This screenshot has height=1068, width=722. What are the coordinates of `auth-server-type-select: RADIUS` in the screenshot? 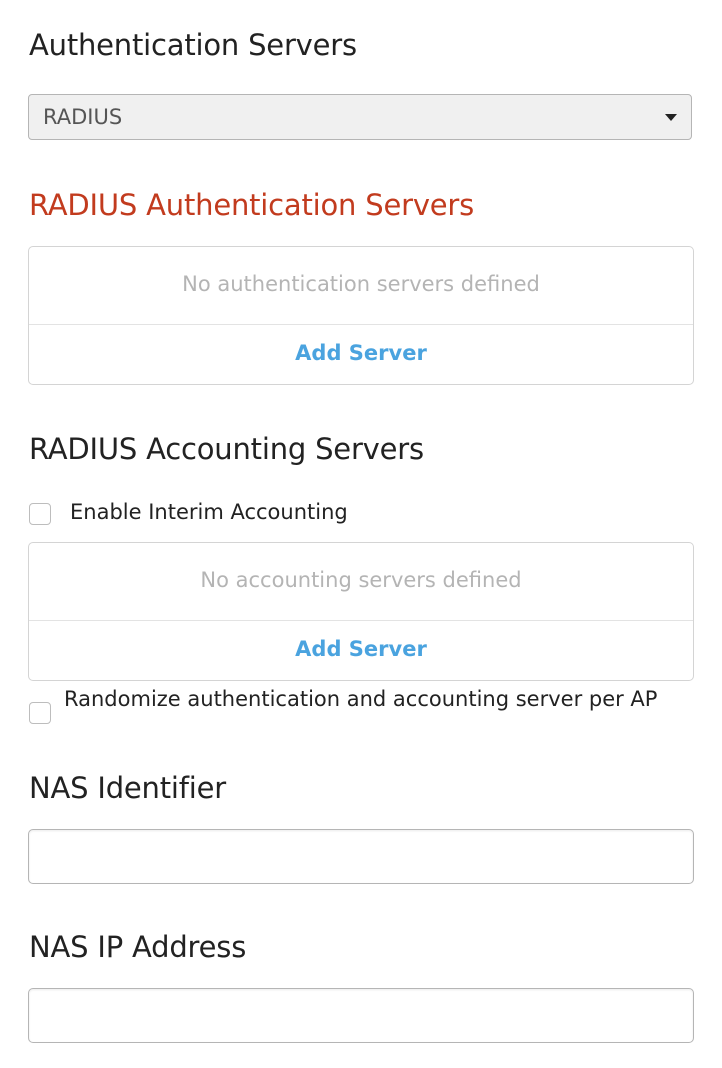 It's located at (360, 117).